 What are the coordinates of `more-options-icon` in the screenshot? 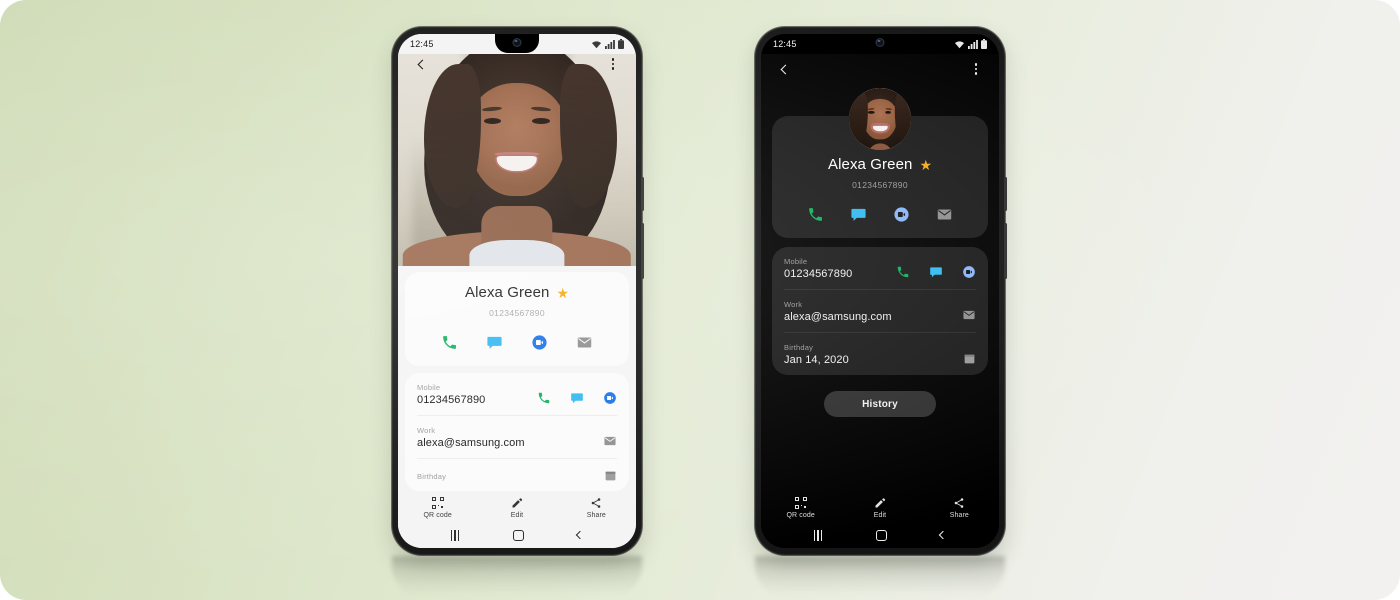 It's located at (976, 69).